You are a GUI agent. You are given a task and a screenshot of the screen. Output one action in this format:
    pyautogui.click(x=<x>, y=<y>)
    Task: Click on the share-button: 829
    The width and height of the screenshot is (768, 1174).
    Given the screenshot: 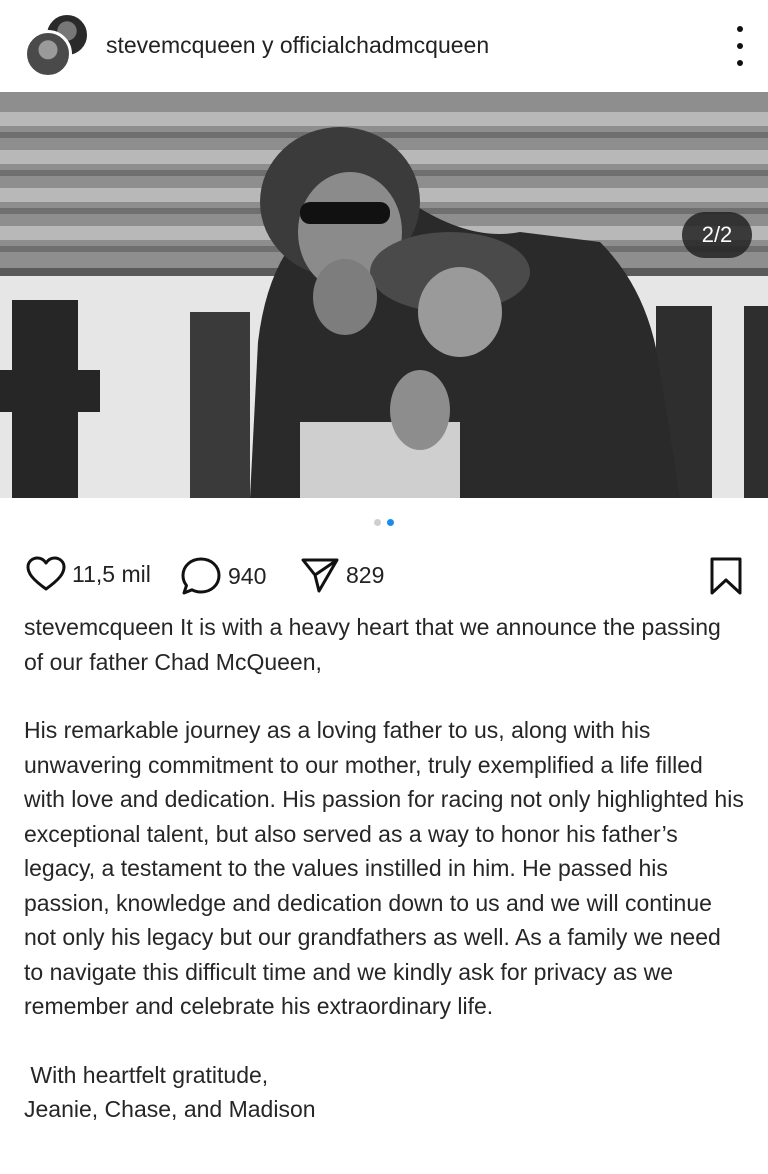 What is the action you would take?
    pyautogui.click(x=342, y=575)
    